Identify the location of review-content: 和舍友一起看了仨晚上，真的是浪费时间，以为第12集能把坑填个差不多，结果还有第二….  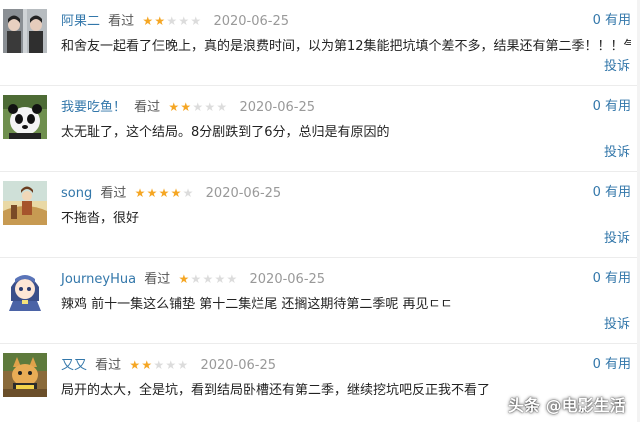
(346, 46).